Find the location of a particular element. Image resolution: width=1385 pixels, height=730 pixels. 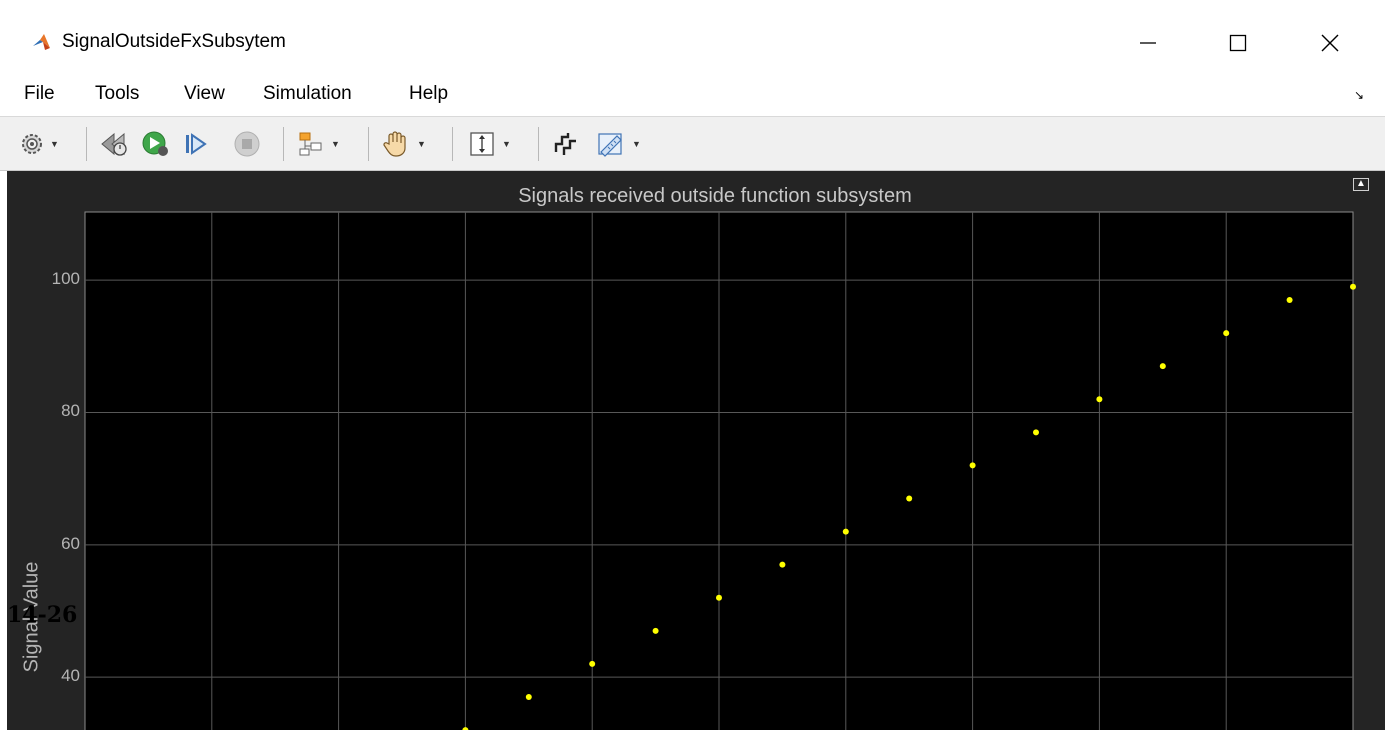

y-tick-label: 80 is located at coordinates (70, 411).